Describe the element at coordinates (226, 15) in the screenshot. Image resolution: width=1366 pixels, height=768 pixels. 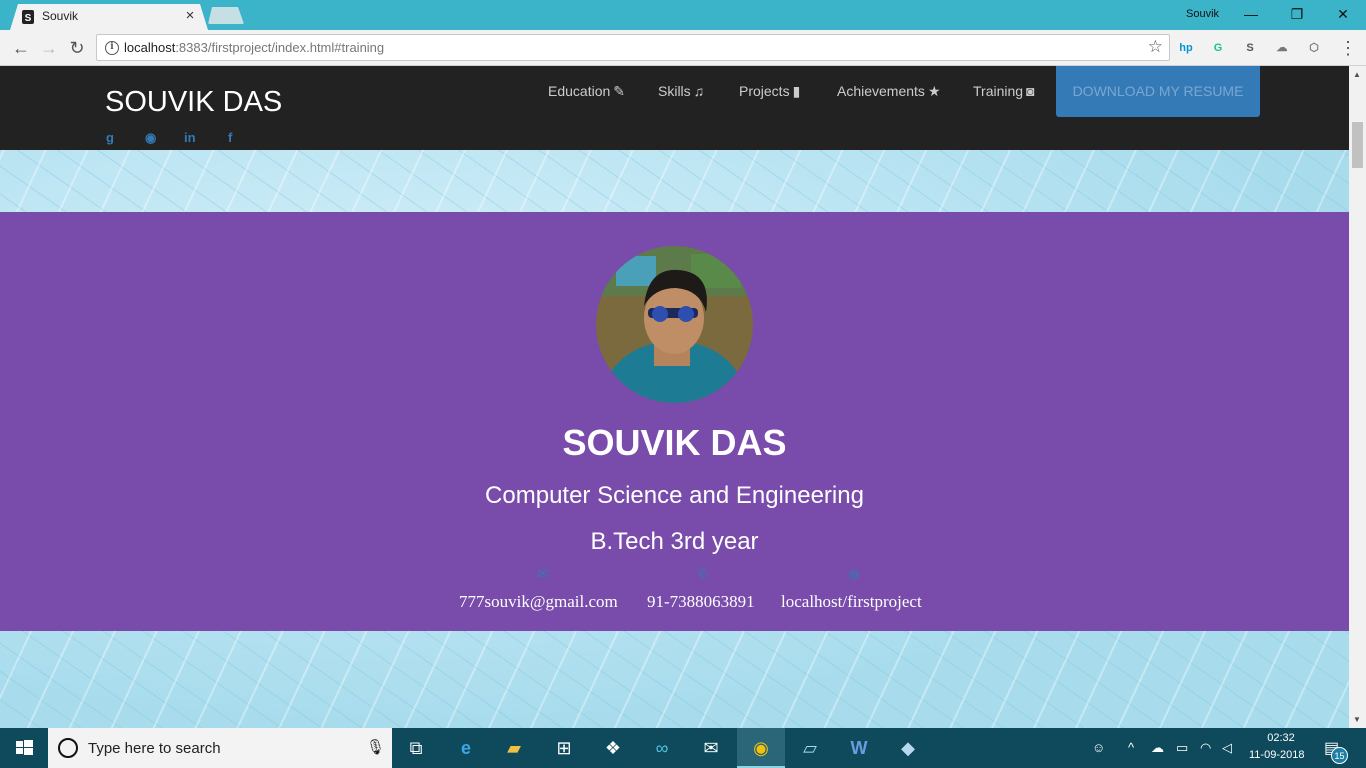
I see `new-tab-button` at that location.